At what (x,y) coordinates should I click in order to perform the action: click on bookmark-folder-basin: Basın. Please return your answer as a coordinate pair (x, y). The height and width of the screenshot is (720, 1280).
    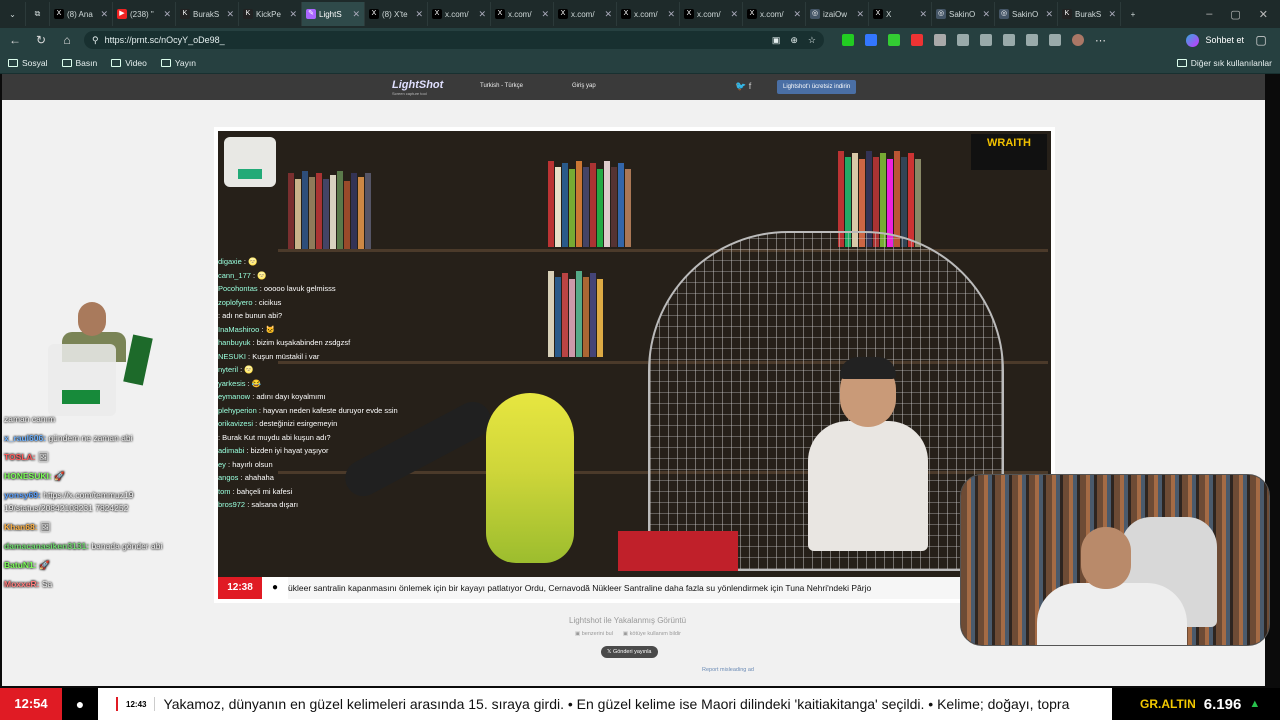
    Looking at the image, I should click on (79, 63).